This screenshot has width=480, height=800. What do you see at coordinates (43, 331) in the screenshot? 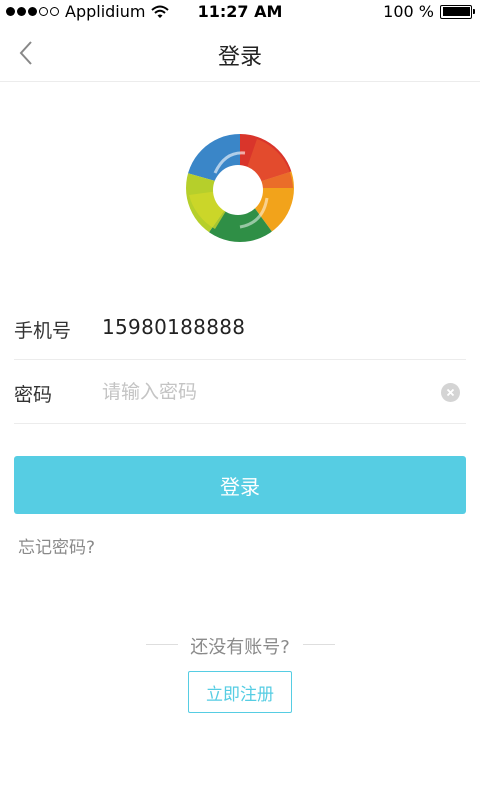
I see `phone-label: 手机号` at bounding box center [43, 331].